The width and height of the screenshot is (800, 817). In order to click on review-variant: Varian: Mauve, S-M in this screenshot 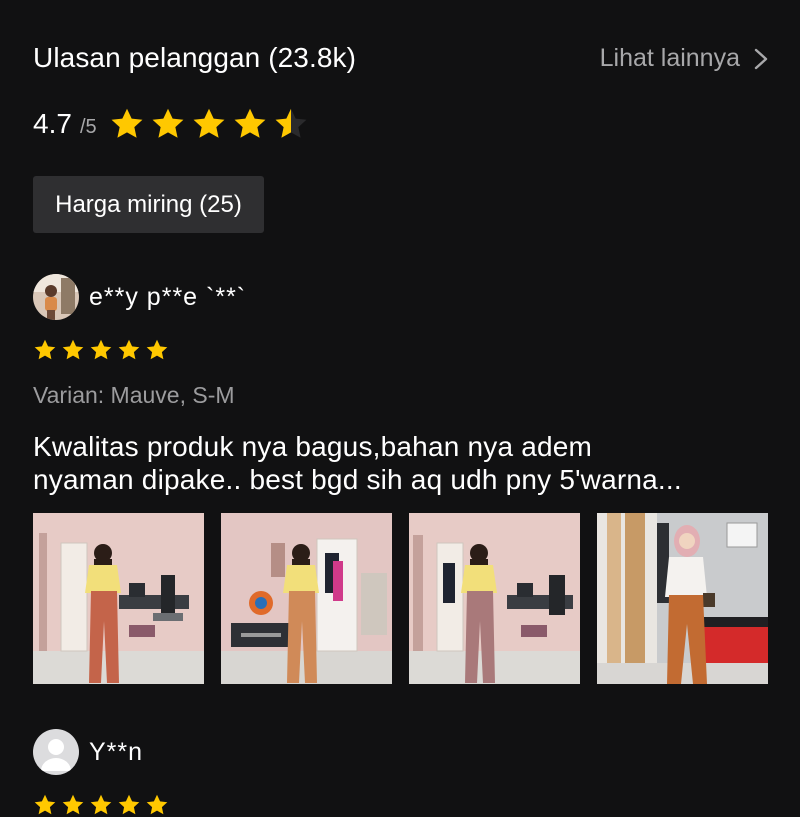, I will do `click(134, 395)`.